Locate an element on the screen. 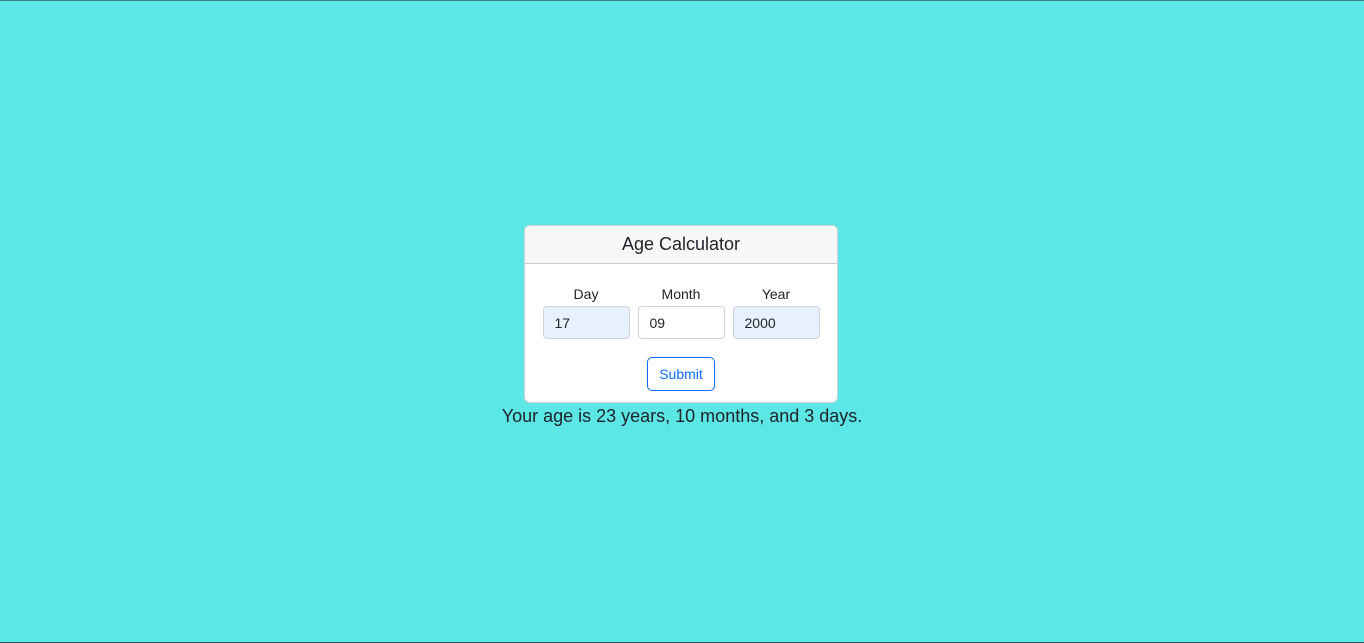  submit-row: Submit is located at coordinates (681, 374).